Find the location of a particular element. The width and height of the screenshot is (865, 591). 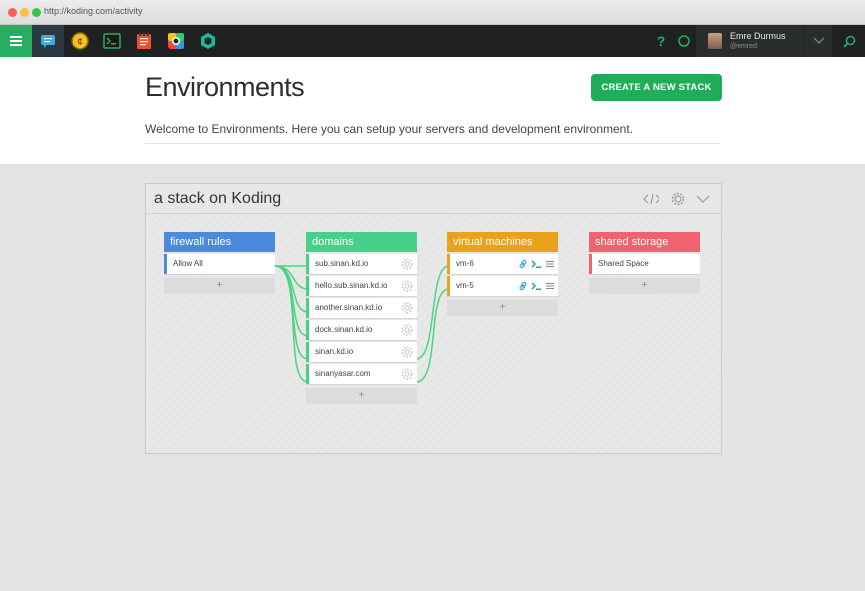

domain-item: sinanyasar.com is located at coordinates (361, 374).